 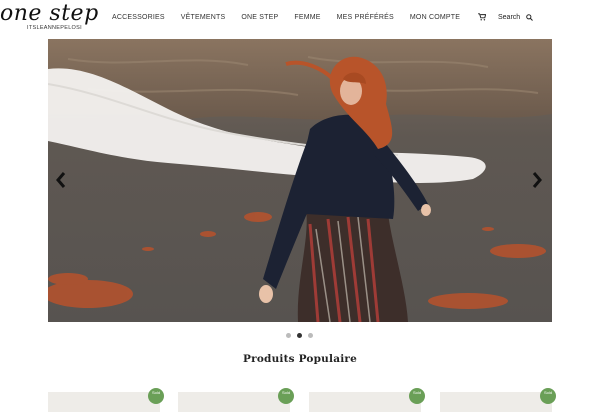 I want to click on nav-item-accessories: ACCESSORIES, so click(x=138, y=17).